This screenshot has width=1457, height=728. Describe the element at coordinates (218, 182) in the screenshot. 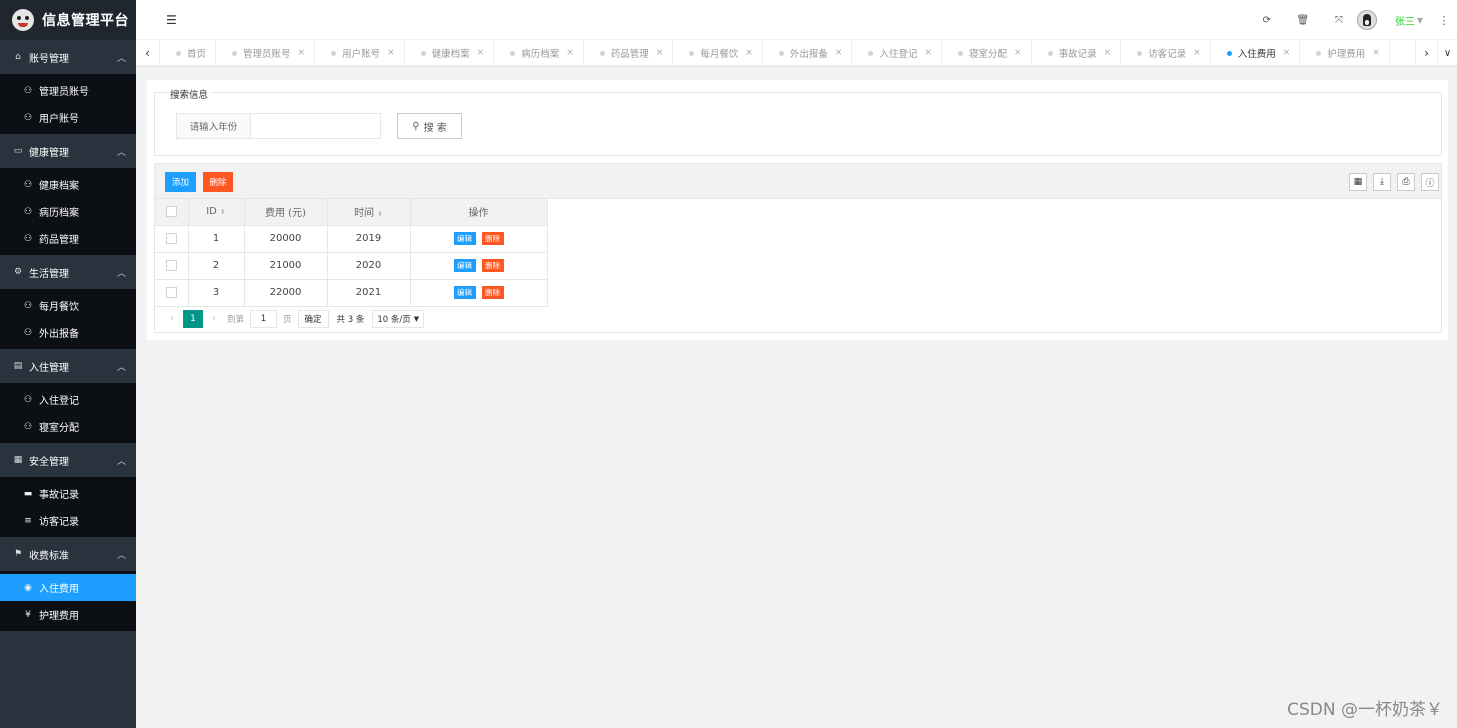

I see `batch-delete-button: 删除` at that location.